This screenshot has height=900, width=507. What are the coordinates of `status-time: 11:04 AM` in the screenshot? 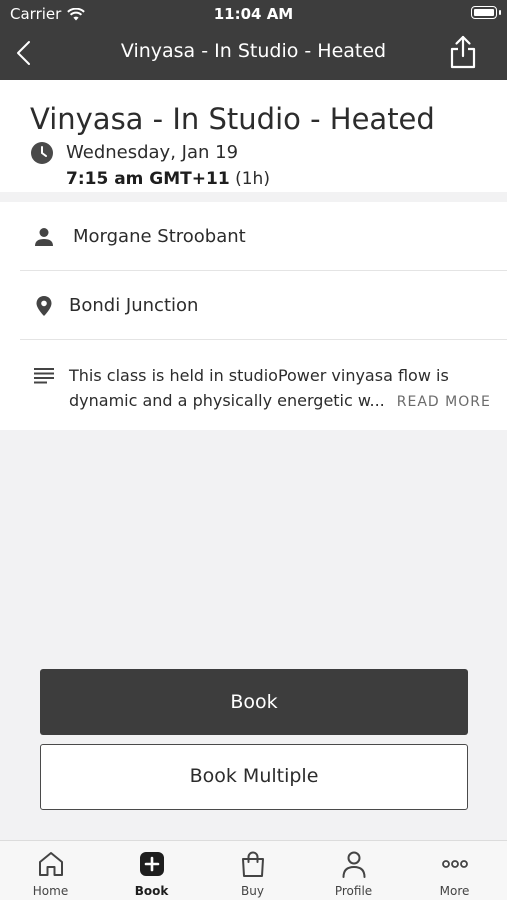 It's located at (253, 14).